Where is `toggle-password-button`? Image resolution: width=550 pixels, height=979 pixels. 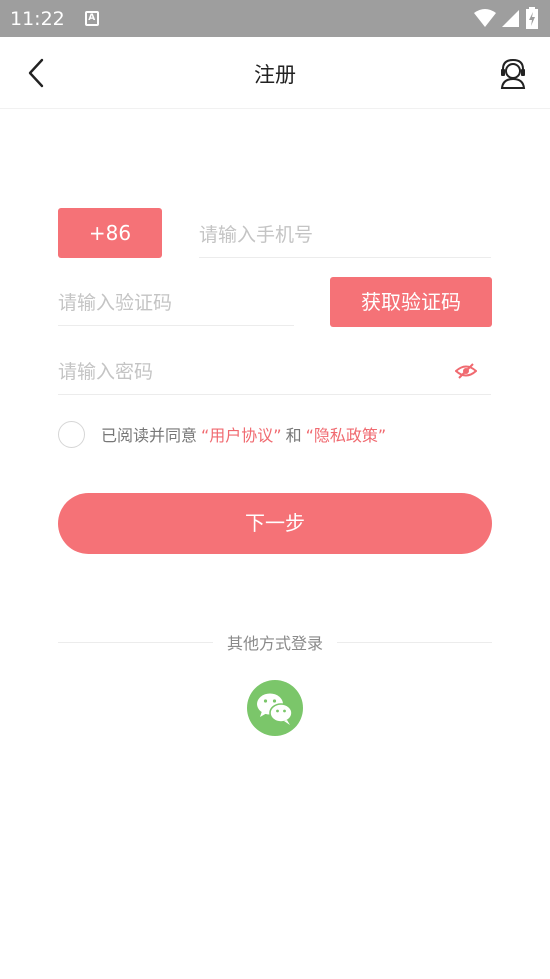 toggle-password-button is located at coordinates (466, 371).